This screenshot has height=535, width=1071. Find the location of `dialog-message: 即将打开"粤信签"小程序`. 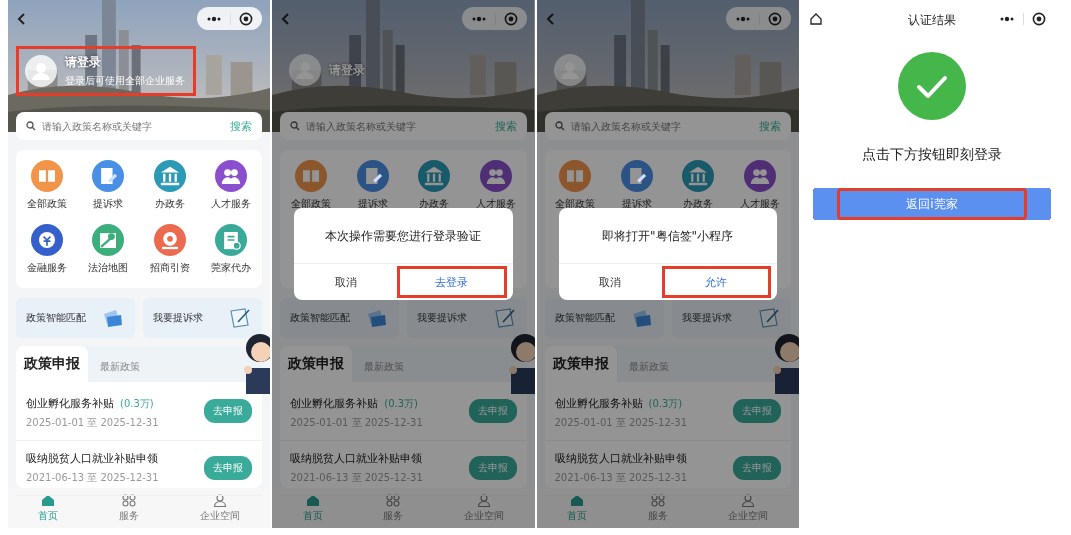

dialog-message: 即将打开"粤信签"小程序 is located at coordinates (668, 236).